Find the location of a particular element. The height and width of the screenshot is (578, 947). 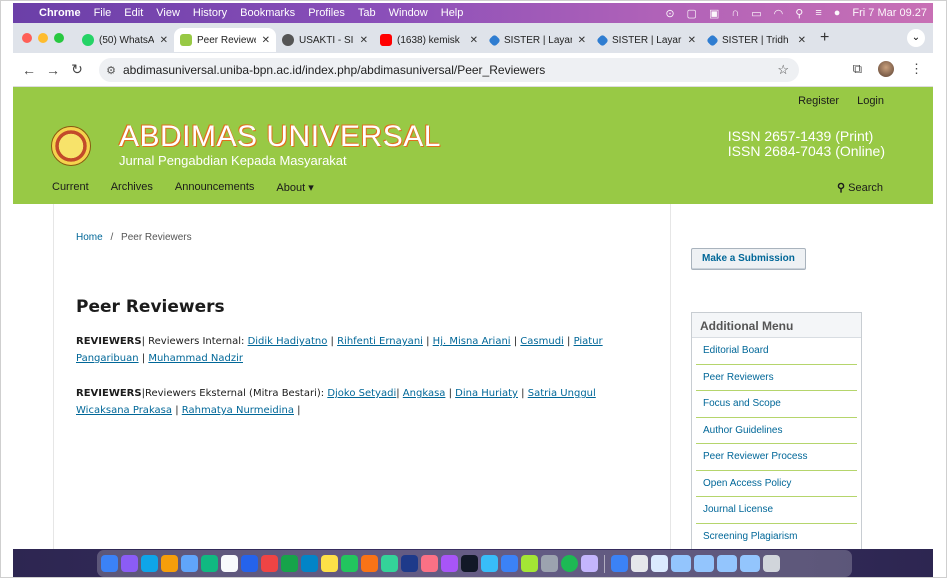

headphones-icon: ∩ is located at coordinates (735, 13).